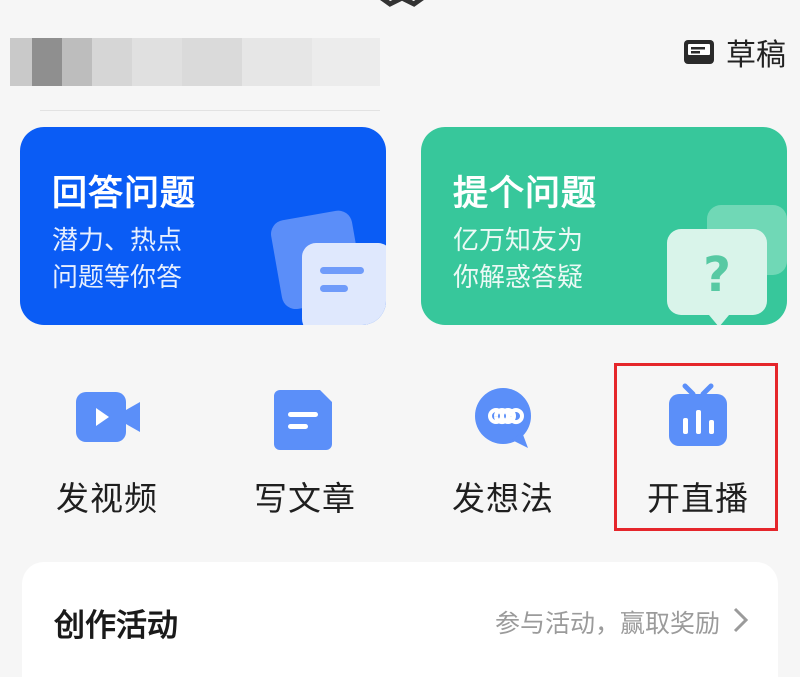 Image resolution: width=800 pixels, height=677 pixels. I want to click on answer-question-card: 回答问题 潜力、热点 问题等你答, so click(203, 226).